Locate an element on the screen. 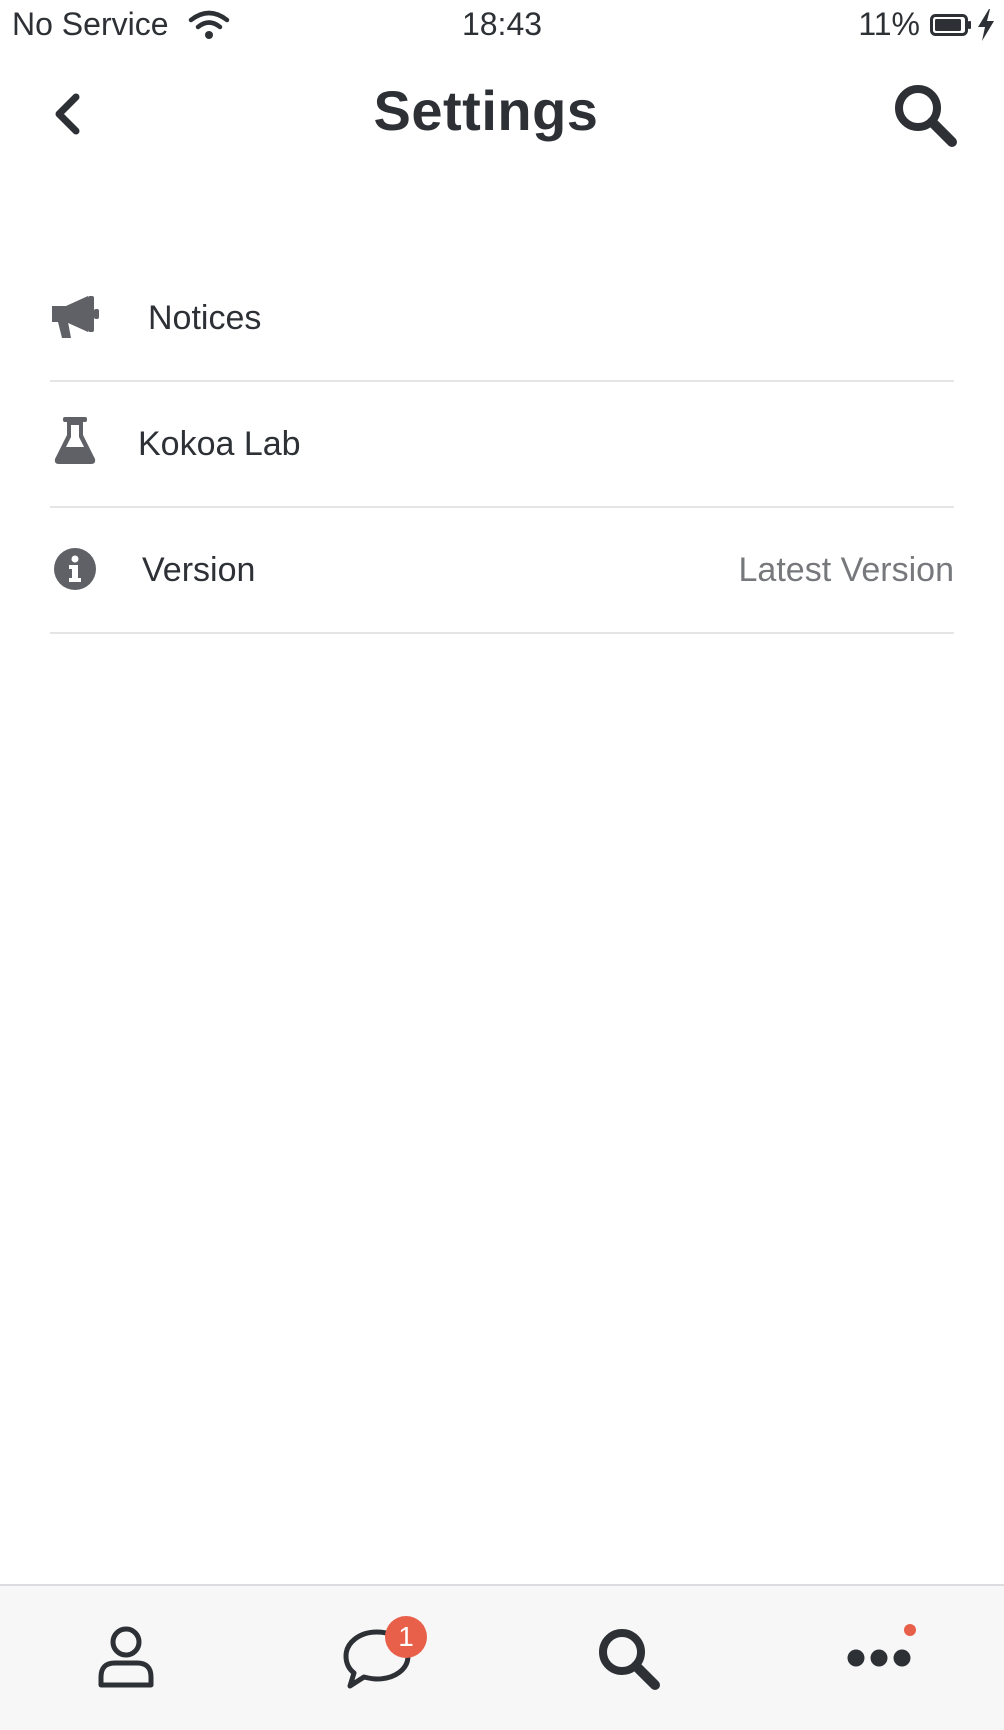 The height and width of the screenshot is (1730, 1004). status-bar: No Service 18:43 11% is located at coordinates (502, 24).